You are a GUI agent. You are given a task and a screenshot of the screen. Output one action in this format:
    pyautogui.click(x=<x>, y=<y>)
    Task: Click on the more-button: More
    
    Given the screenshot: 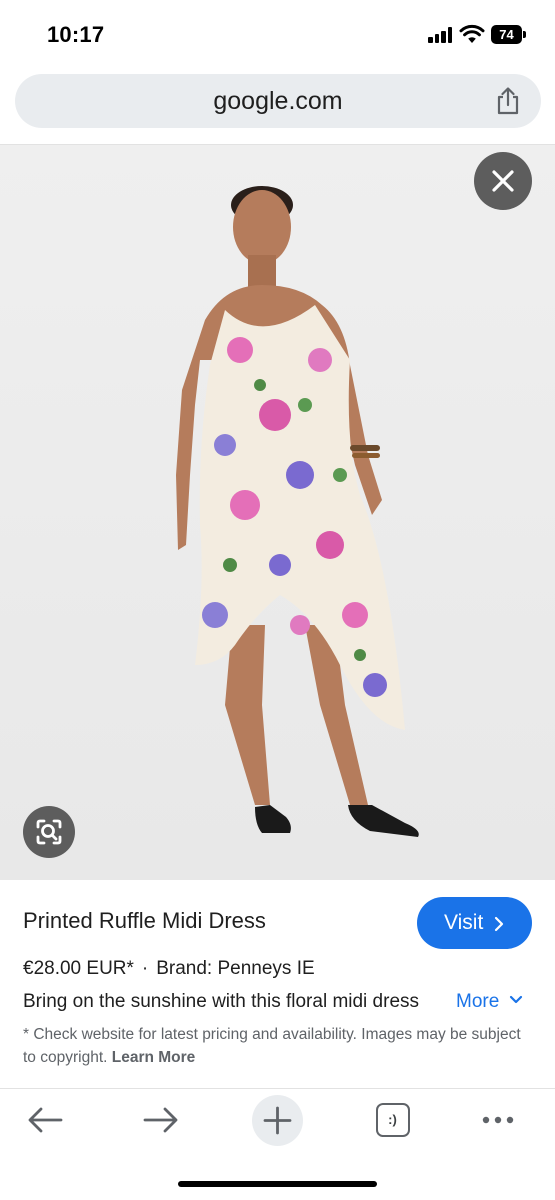 What is the action you would take?
    pyautogui.click(x=489, y=1002)
    